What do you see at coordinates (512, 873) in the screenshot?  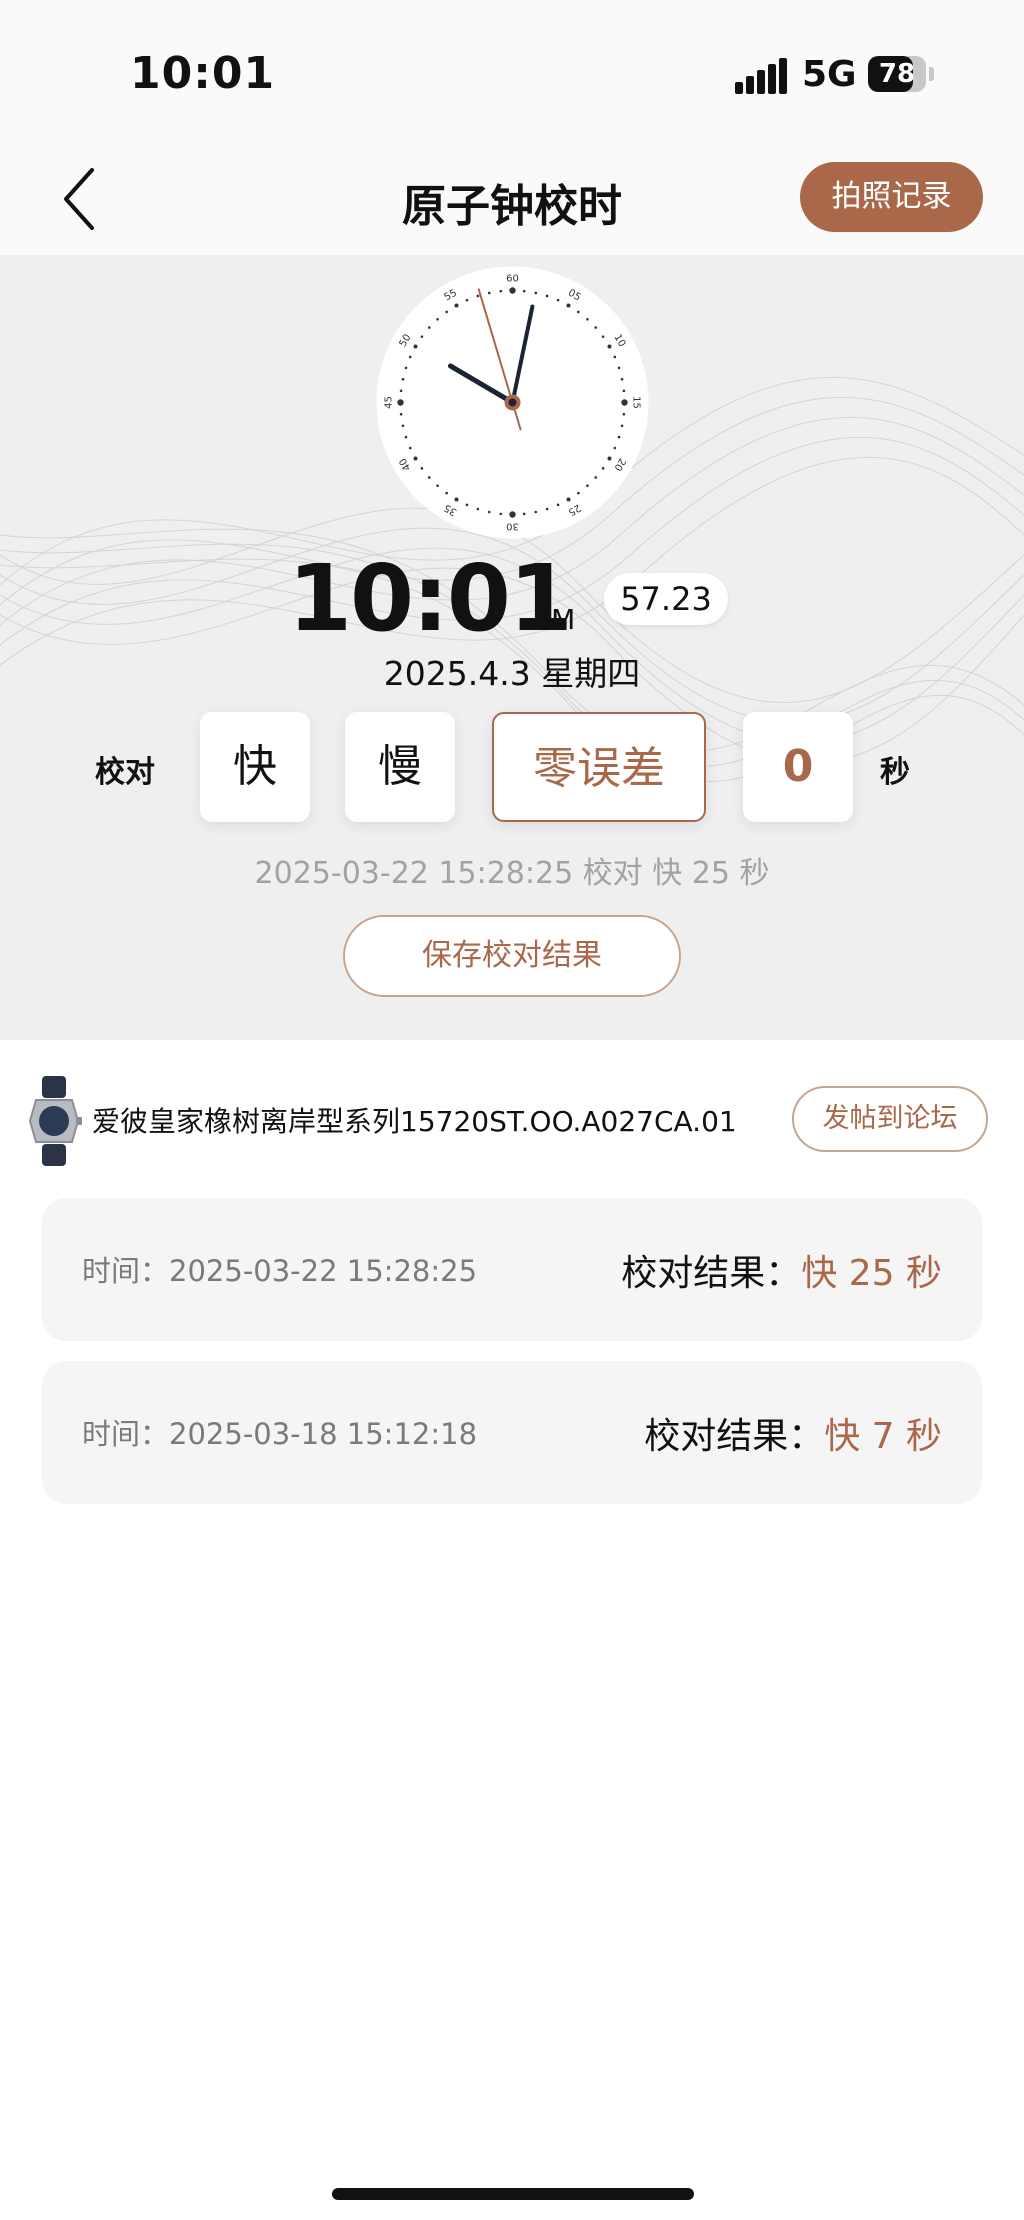 I see `last-calibration-text: 2025-03-22 15:28:25 校对 快 25 秒` at bounding box center [512, 873].